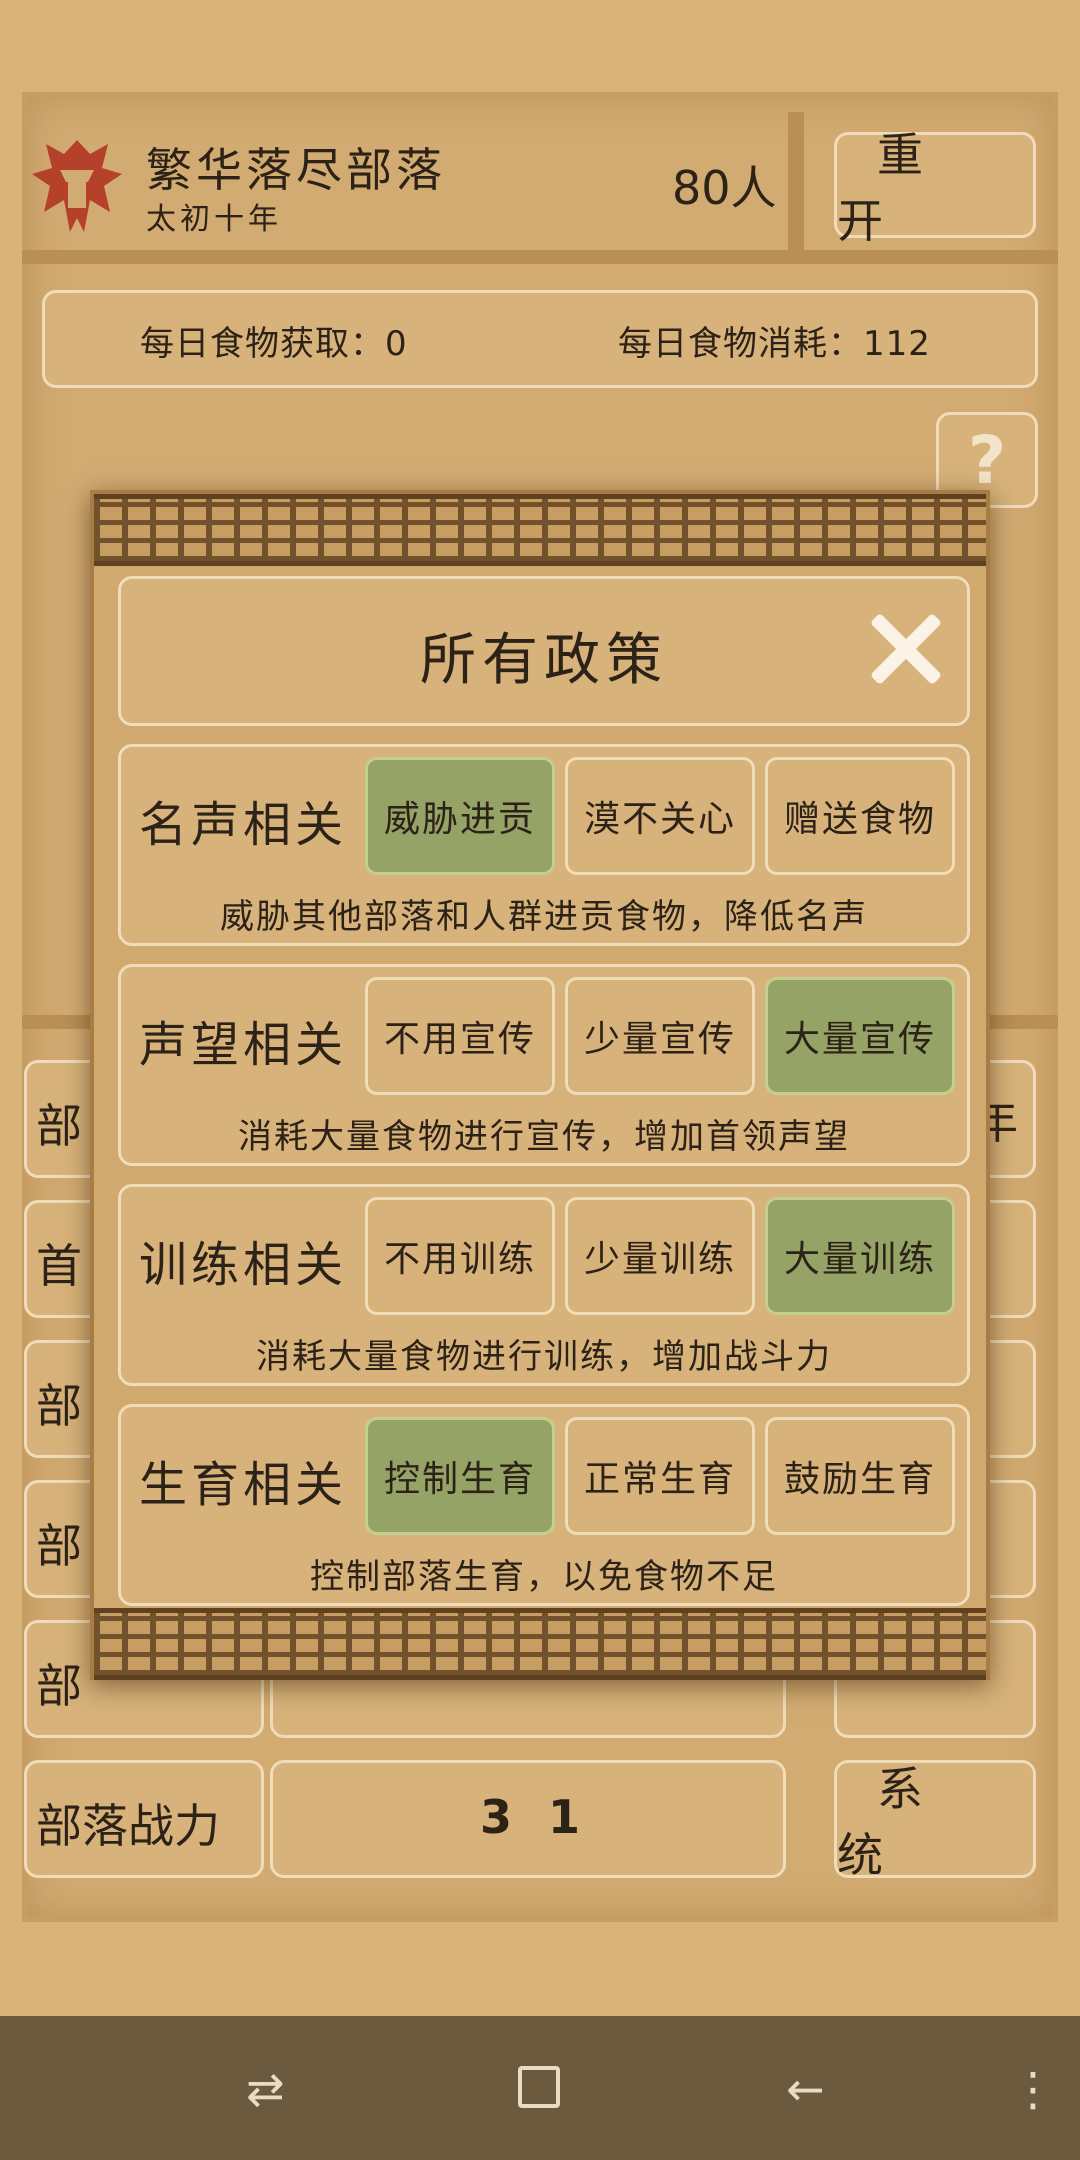 Image resolution: width=1080 pixels, height=2160 pixels. What do you see at coordinates (660, 816) in the screenshot?
I see `policy-option-indifferent: 漠不关心` at bounding box center [660, 816].